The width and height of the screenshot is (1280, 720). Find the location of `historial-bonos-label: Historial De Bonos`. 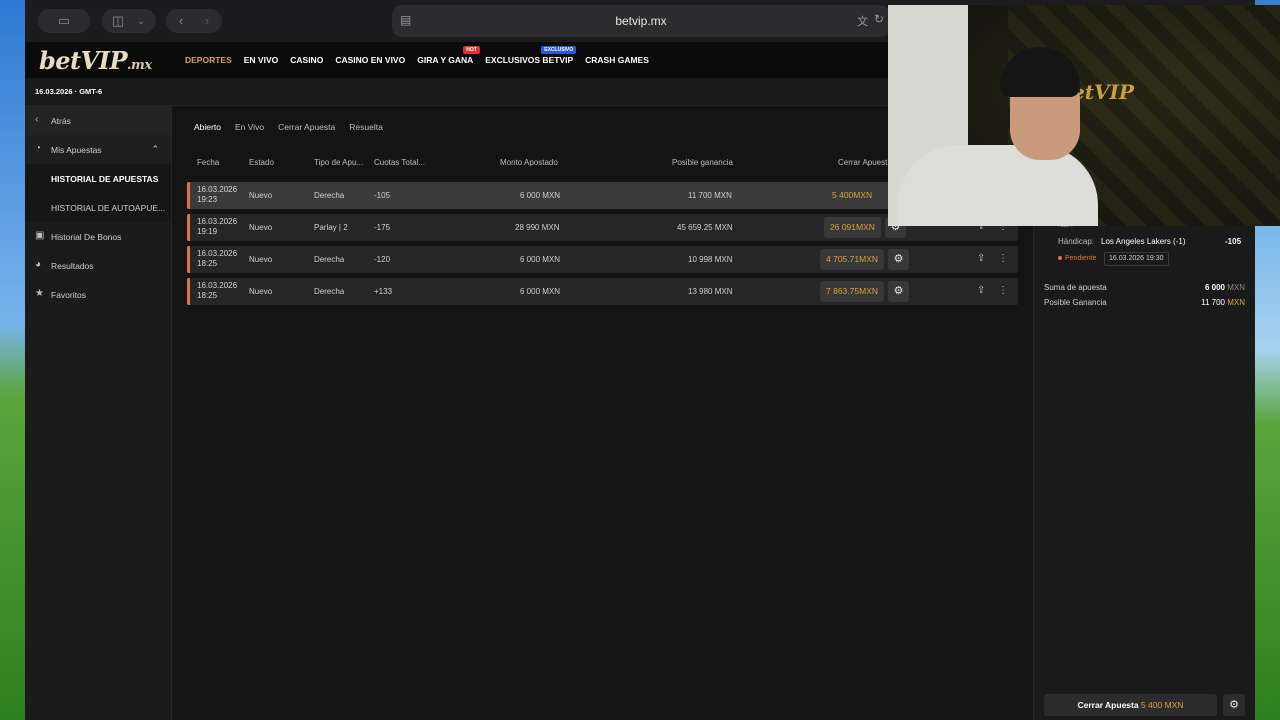

historial-bonos-label: Historial De Bonos is located at coordinates (86, 236).